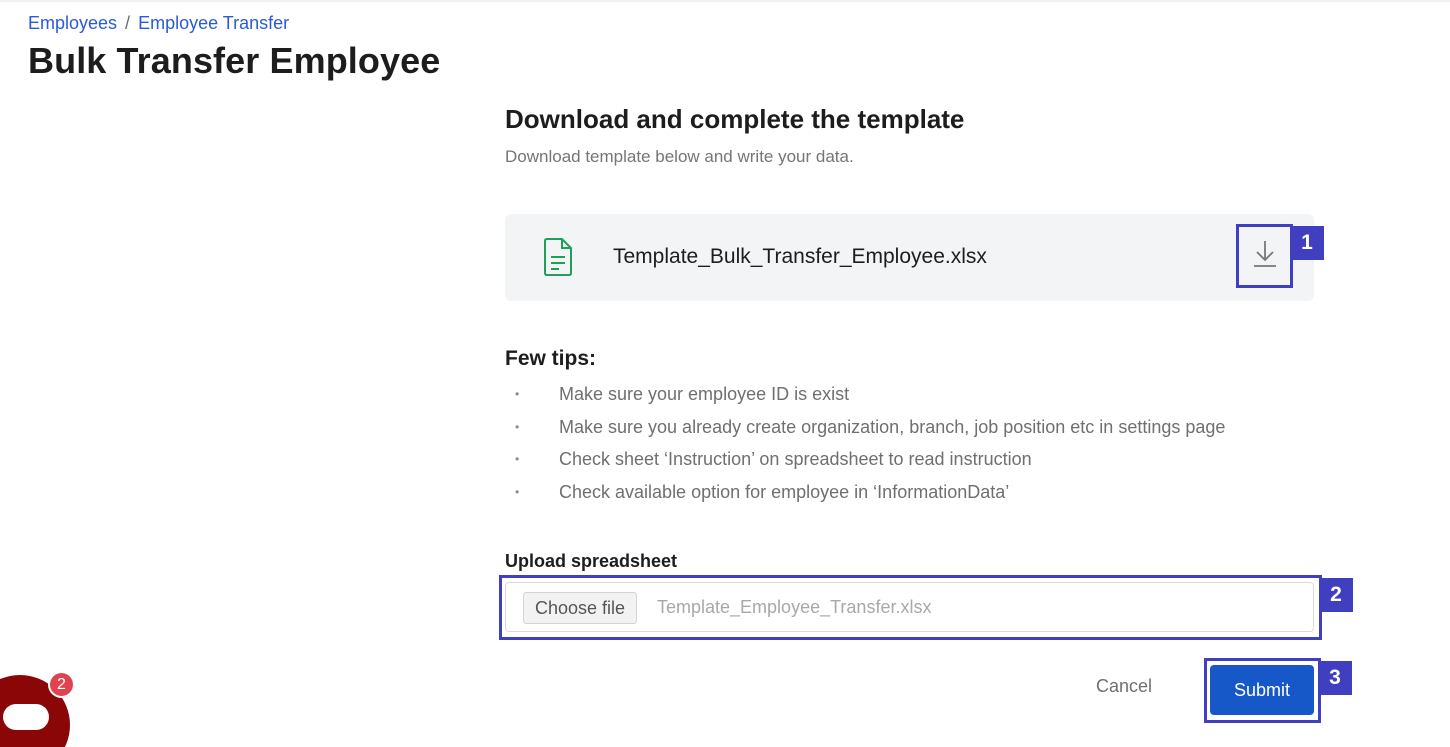 Image resolution: width=1450 pixels, height=747 pixels. Describe the element at coordinates (800, 256) in the screenshot. I see `template-file-name: Template_Bulk_Transfer_Employee.xlsx` at that location.